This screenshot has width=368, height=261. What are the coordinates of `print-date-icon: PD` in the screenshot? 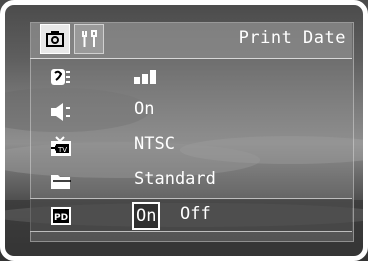 It's located at (61, 216).